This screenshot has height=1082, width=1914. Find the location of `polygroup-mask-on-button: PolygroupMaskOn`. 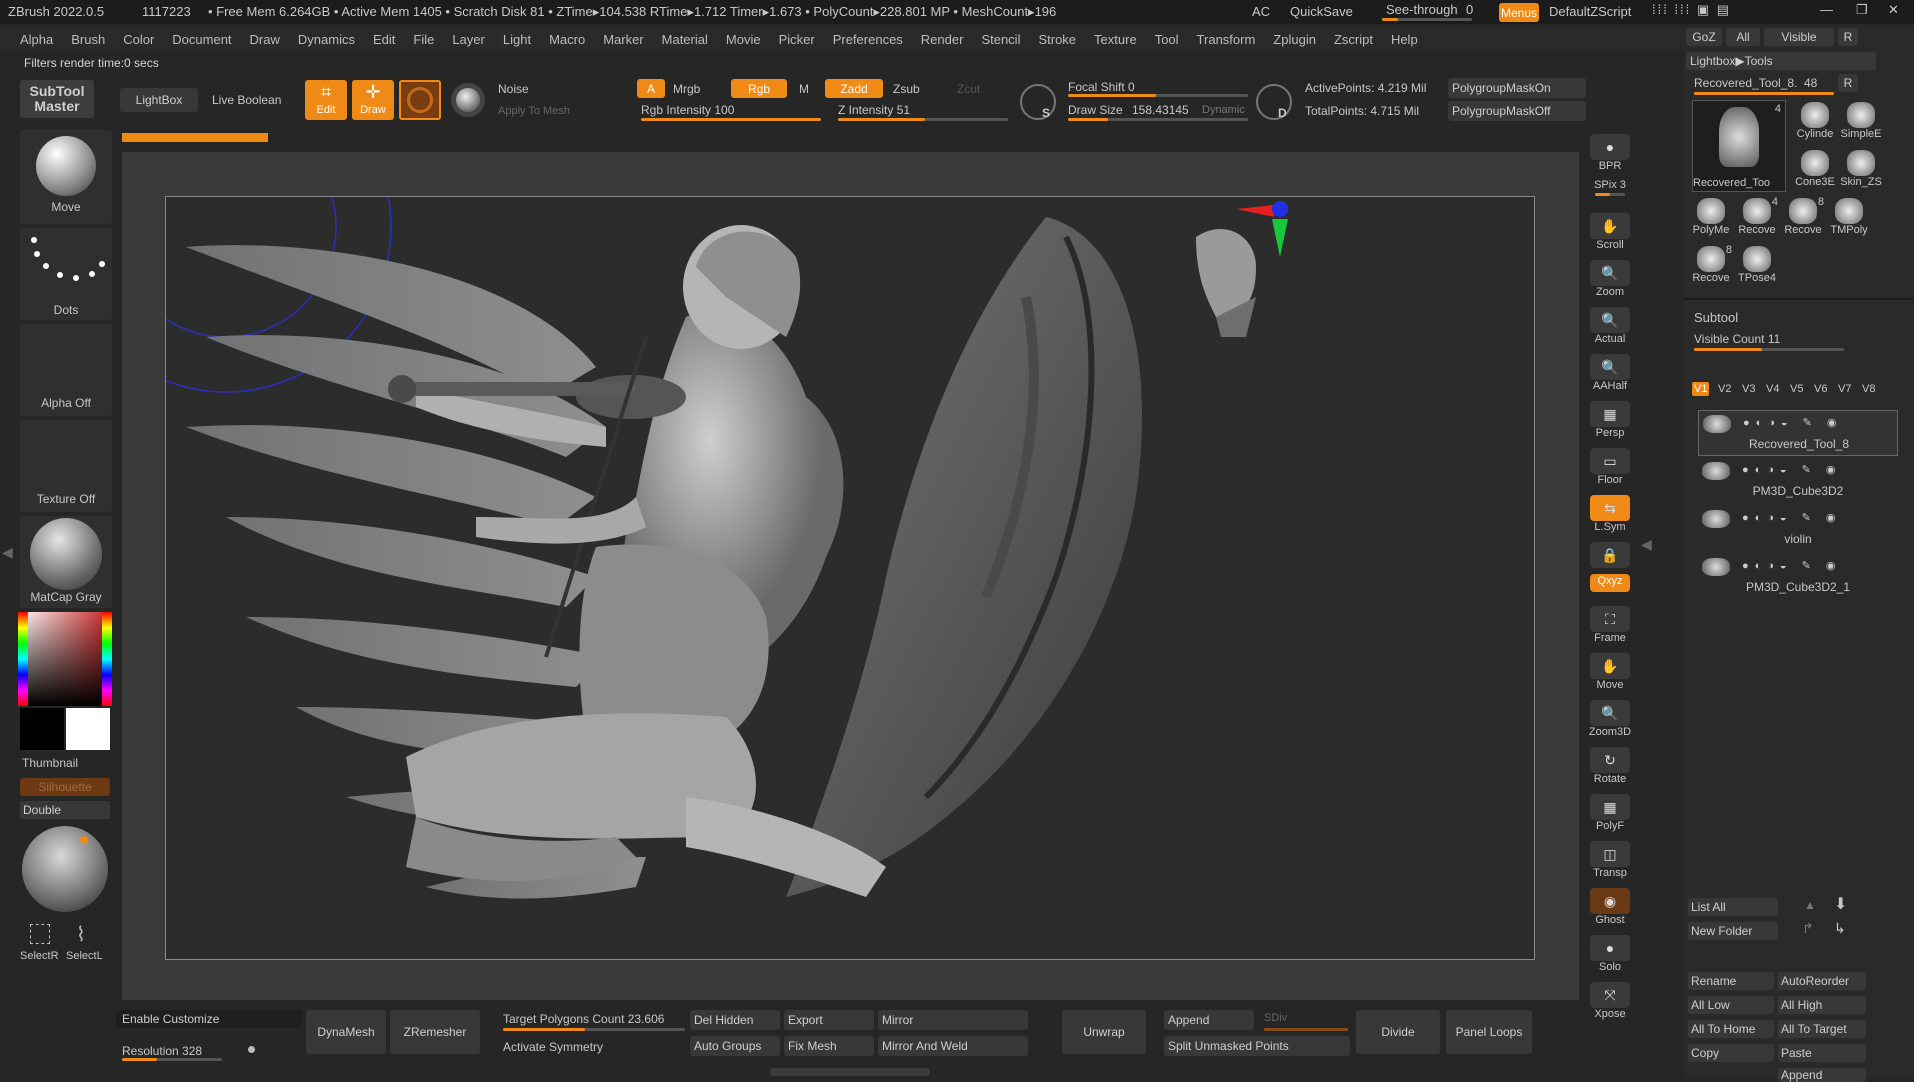

polygroup-mask-on-button: PolygroupMaskOn is located at coordinates (1517, 88).